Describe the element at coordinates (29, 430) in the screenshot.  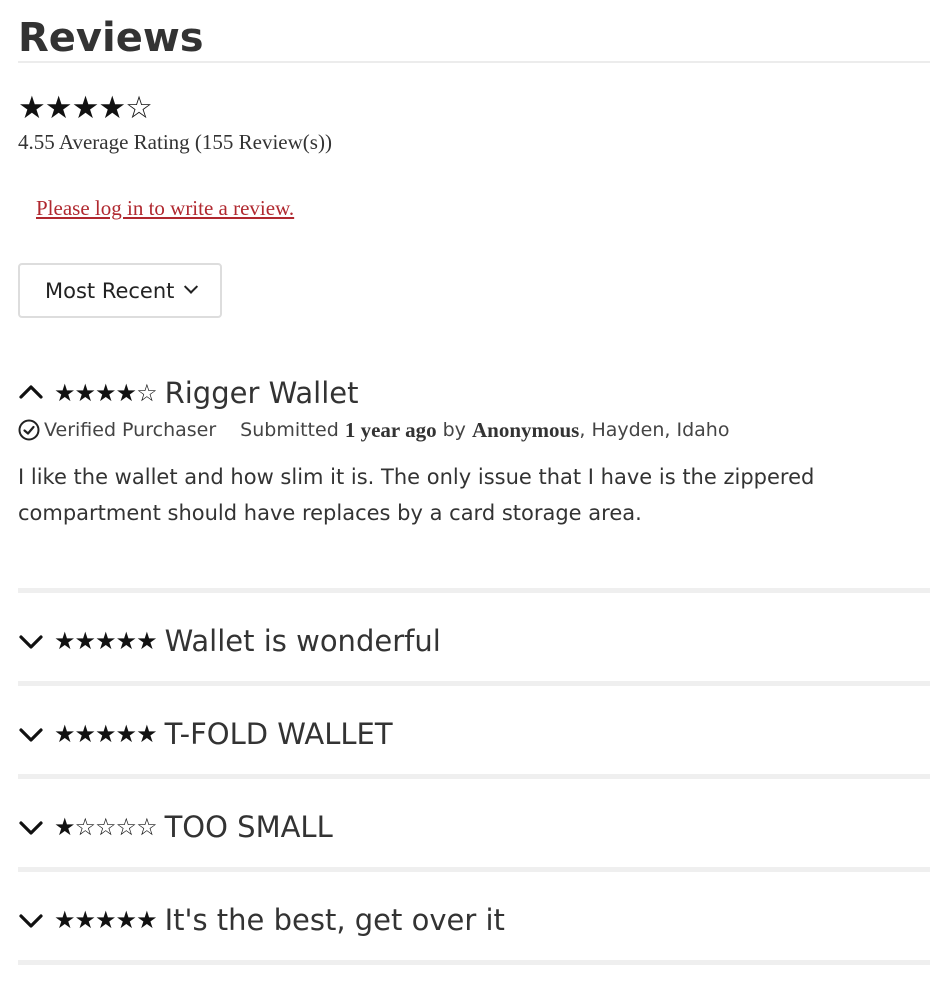
I see `check-circle-icon` at that location.